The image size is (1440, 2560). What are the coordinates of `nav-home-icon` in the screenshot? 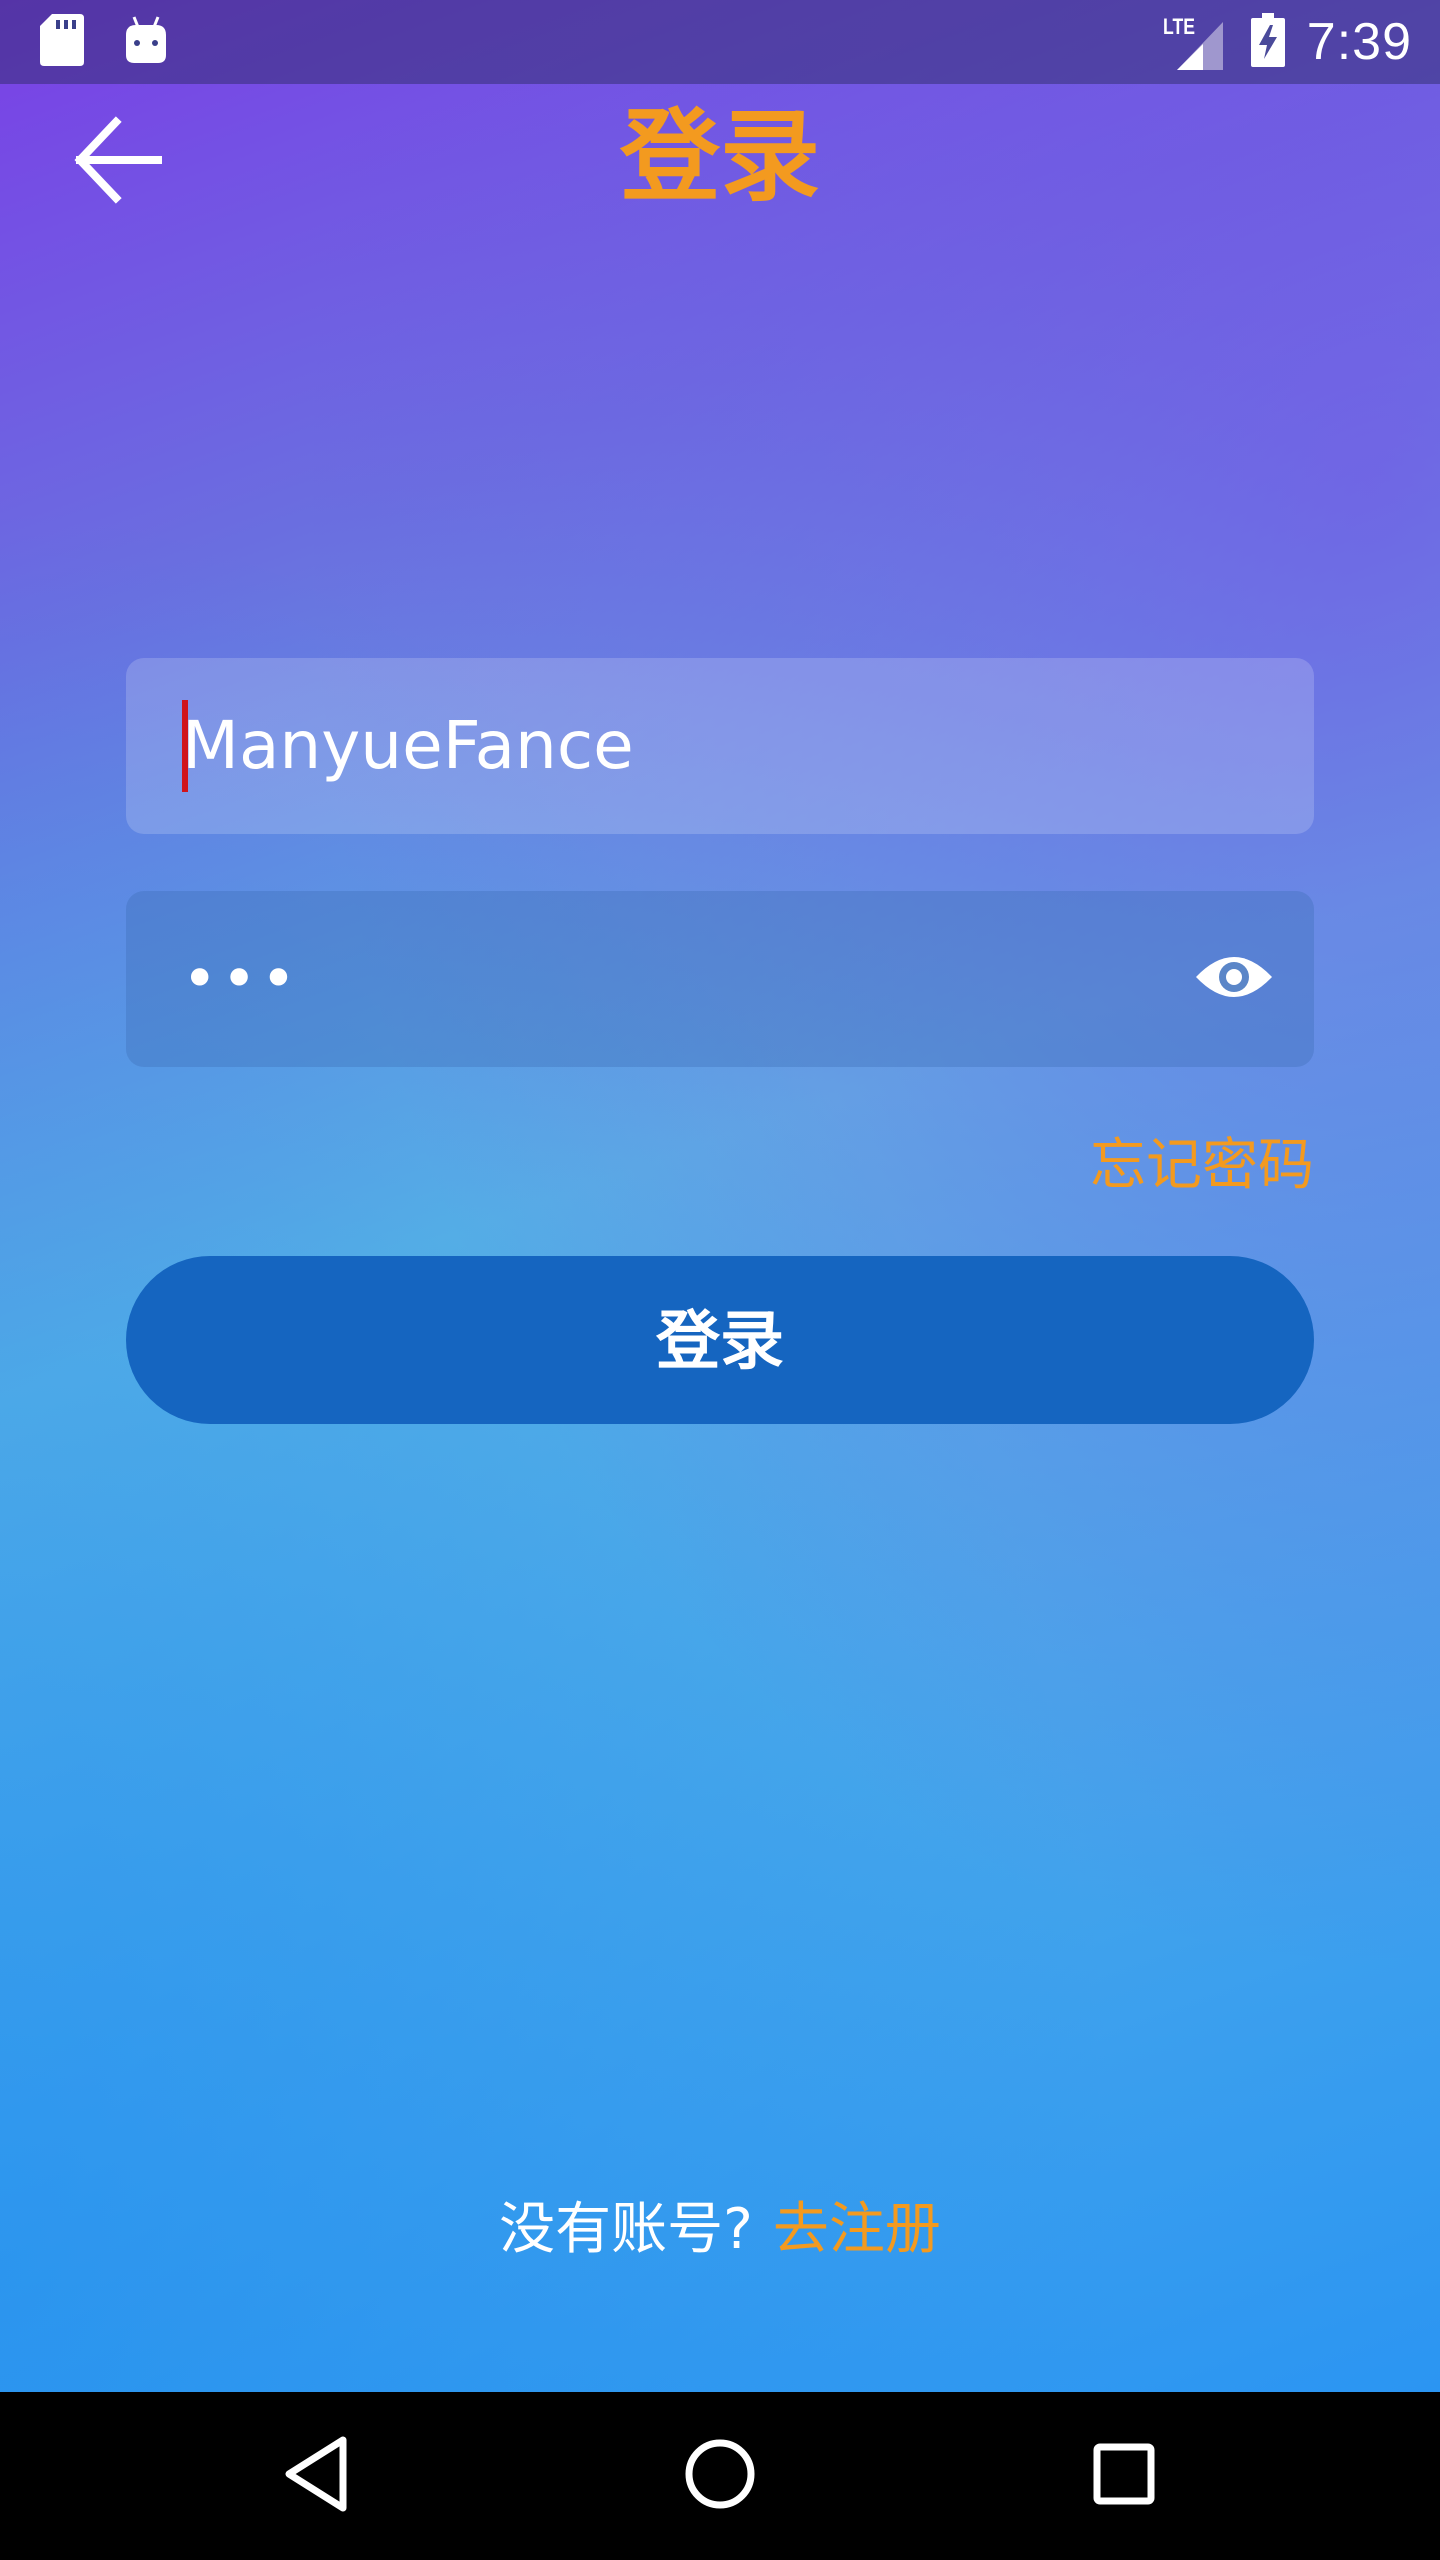 It's located at (720, 2476).